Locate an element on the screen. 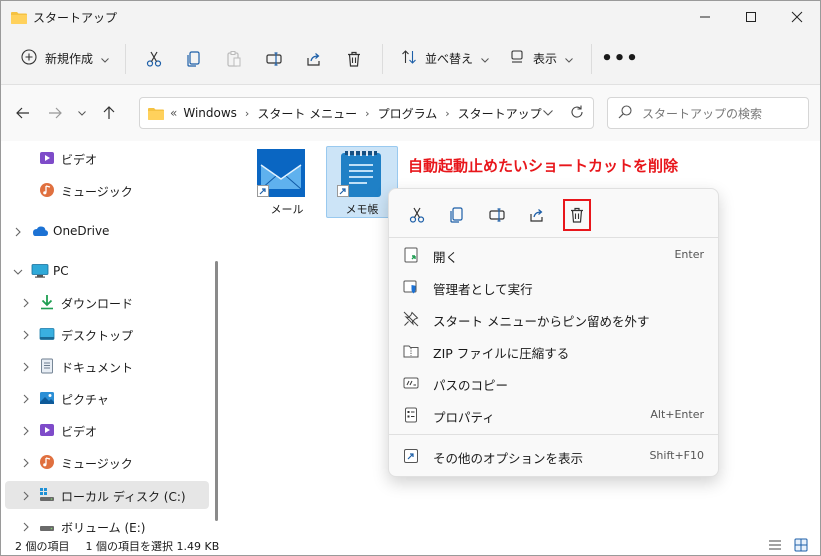 This screenshot has width=821, height=556. search-box: スタートアップの検索 is located at coordinates (708, 113).